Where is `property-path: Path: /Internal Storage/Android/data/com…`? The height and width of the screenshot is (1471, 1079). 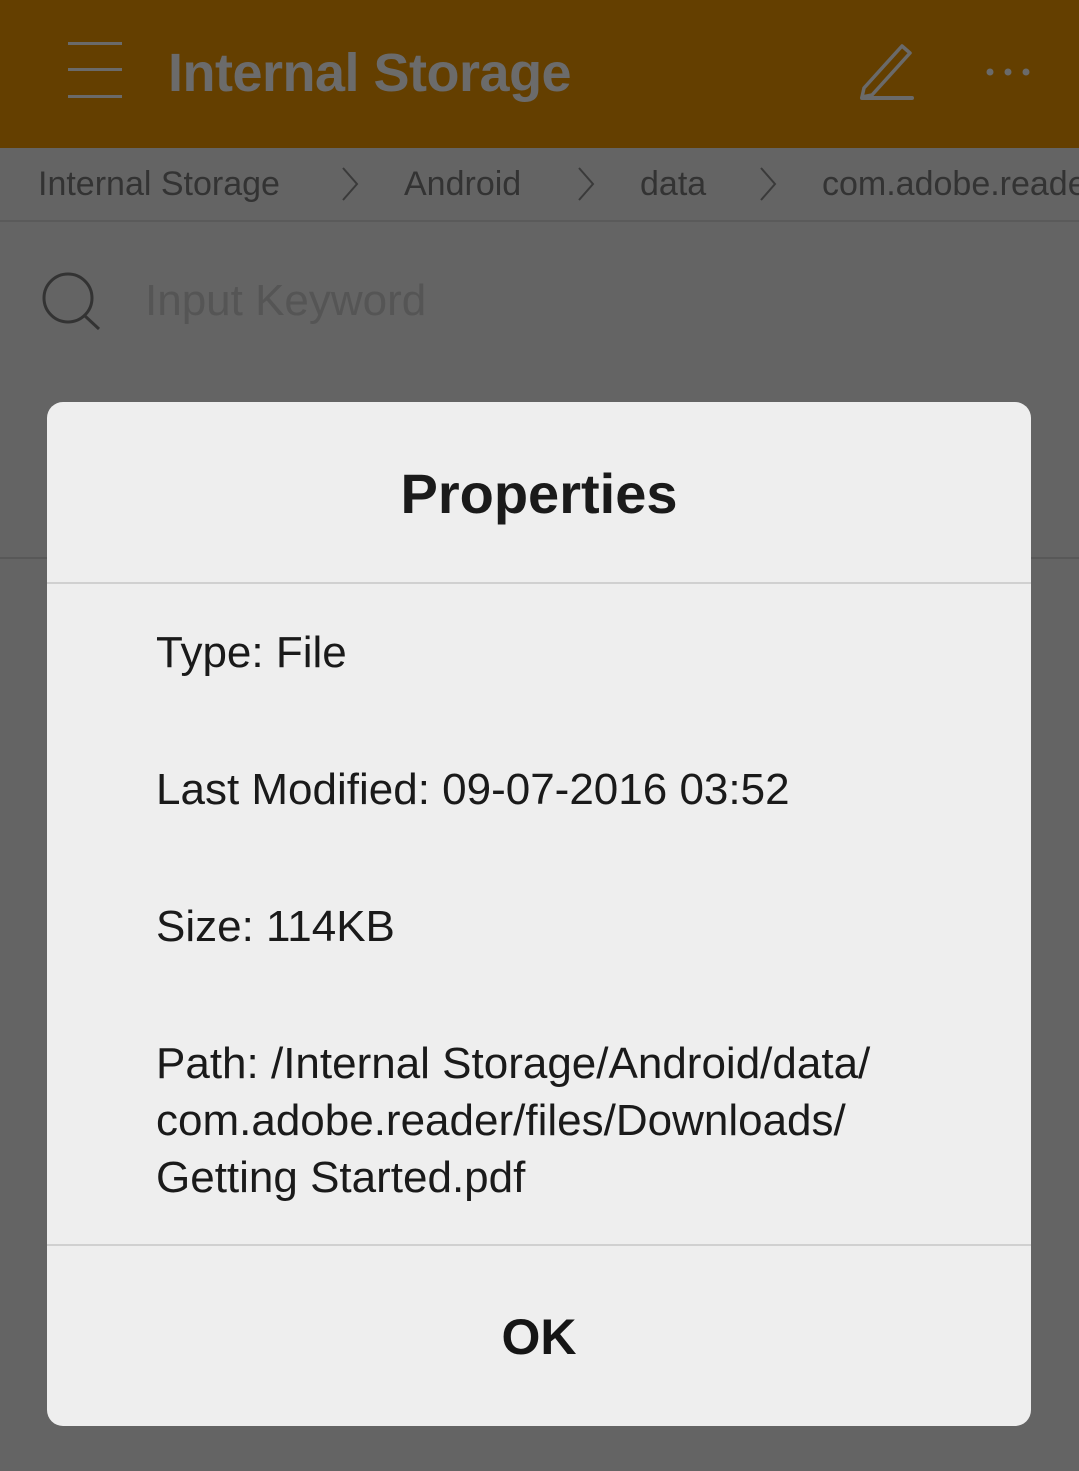 property-path: Path: /Internal Storage/Android/data/com… is located at coordinates (566, 1120).